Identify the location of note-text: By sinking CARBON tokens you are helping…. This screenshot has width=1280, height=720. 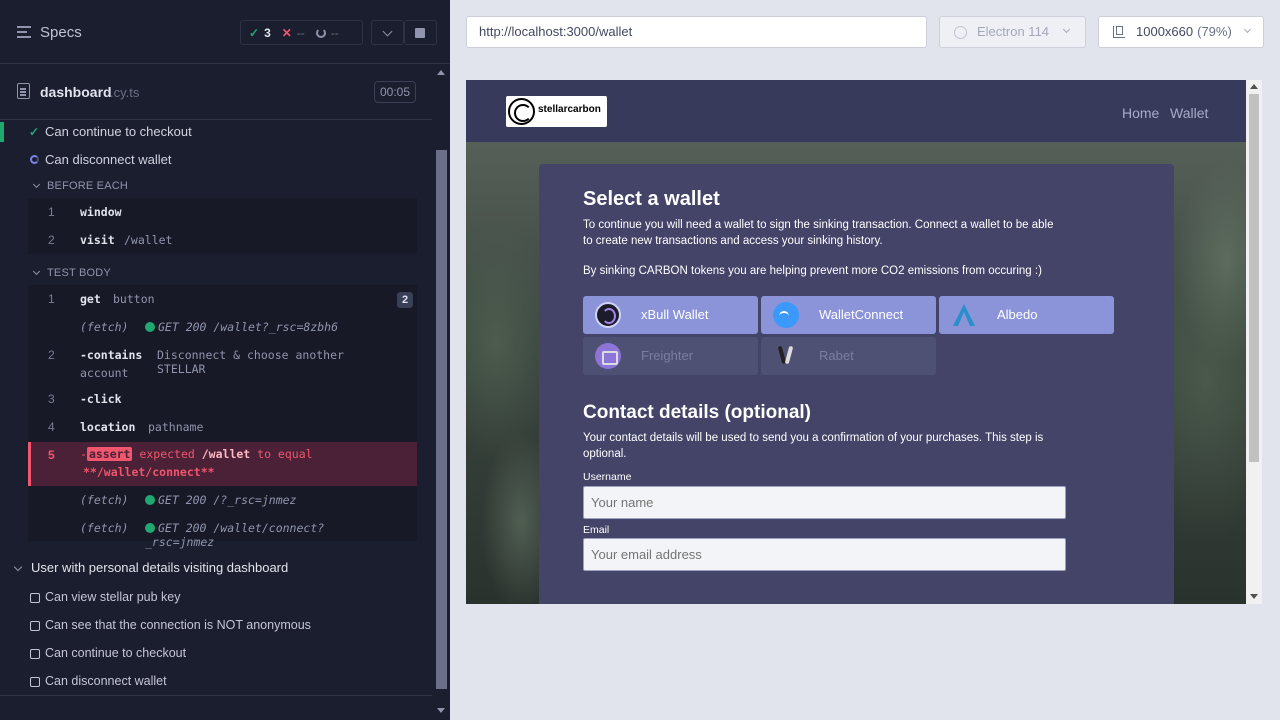
(812, 271).